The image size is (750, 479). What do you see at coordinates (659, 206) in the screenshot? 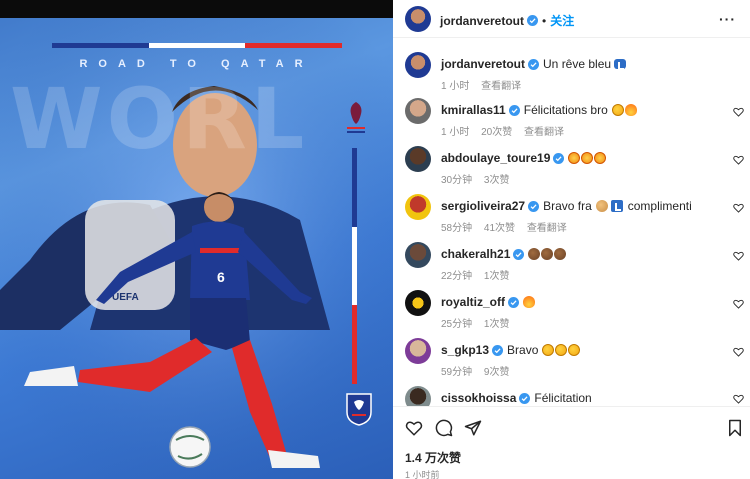
I see `comment-text-continued: complimenti` at bounding box center [659, 206].